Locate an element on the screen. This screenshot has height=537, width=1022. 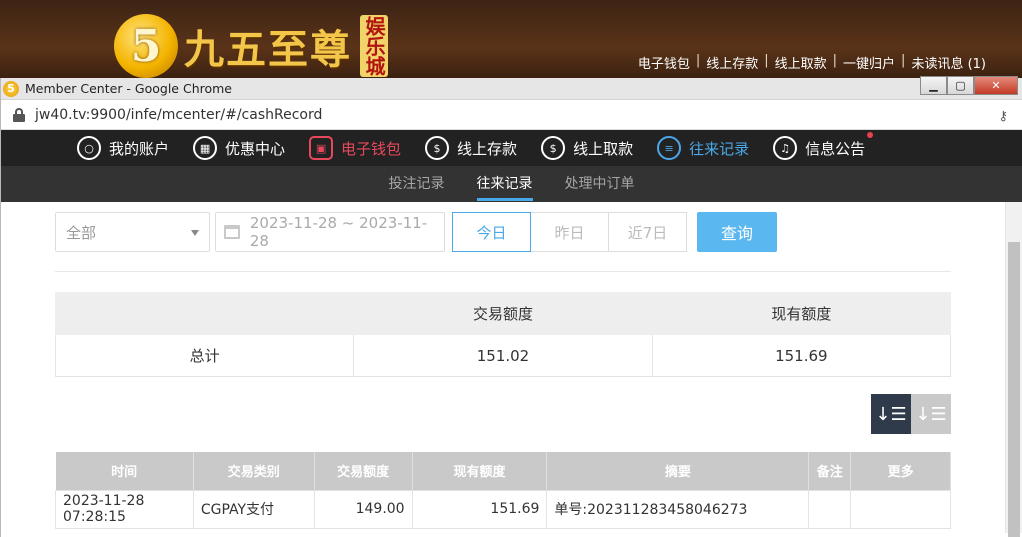
nav-item-withdraw: $ 线上取款 is located at coordinates (587, 148).